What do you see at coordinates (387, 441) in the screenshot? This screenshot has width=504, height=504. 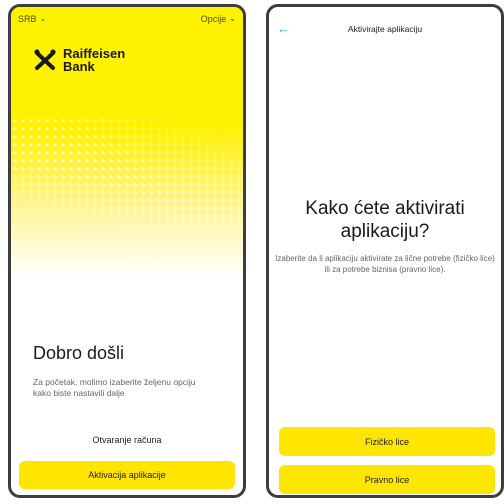 I see `individual-button: Fizičko lice` at bounding box center [387, 441].